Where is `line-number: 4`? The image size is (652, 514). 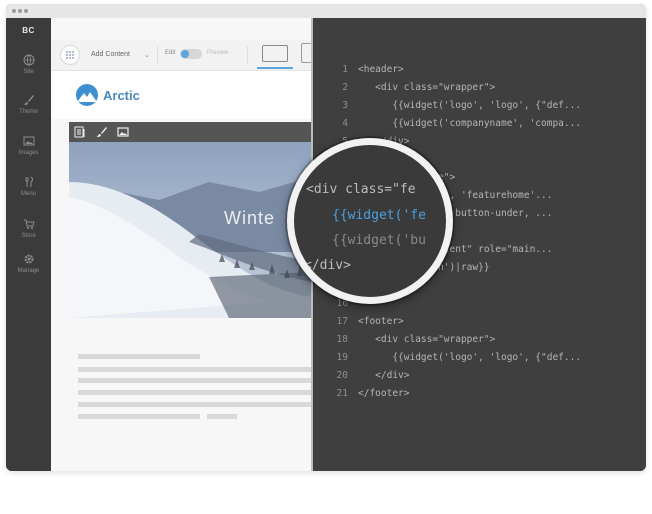
line-number: 4 is located at coordinates (345, 123).